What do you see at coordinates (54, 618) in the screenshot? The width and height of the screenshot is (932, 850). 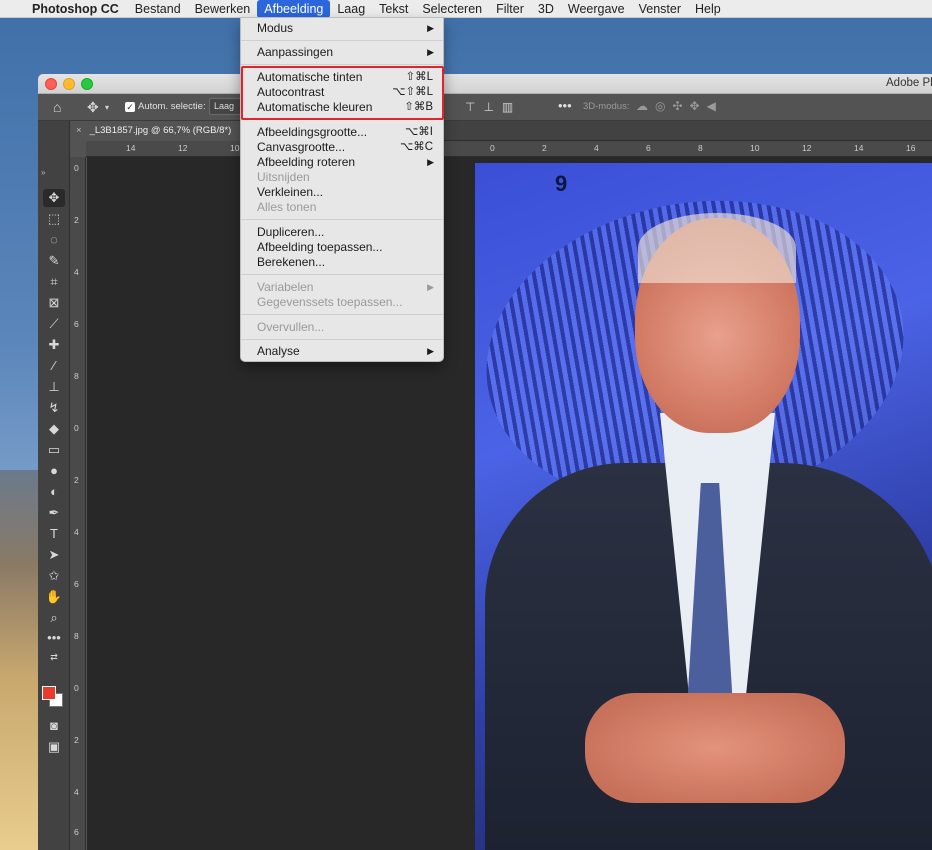 I see `zoom-tool-icon: ⌕` at bounding box center [54, 618].